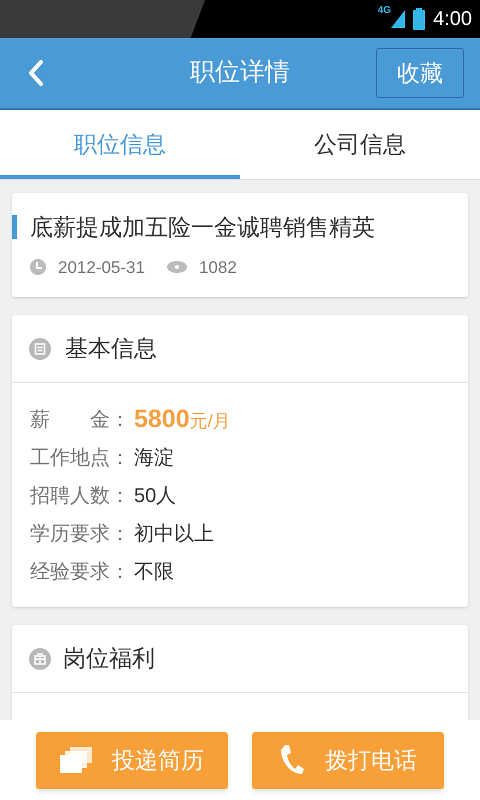  Describe the element at coordinates (109, 659) in the screenshot. I see `section-title: 岗位福利` at that location.